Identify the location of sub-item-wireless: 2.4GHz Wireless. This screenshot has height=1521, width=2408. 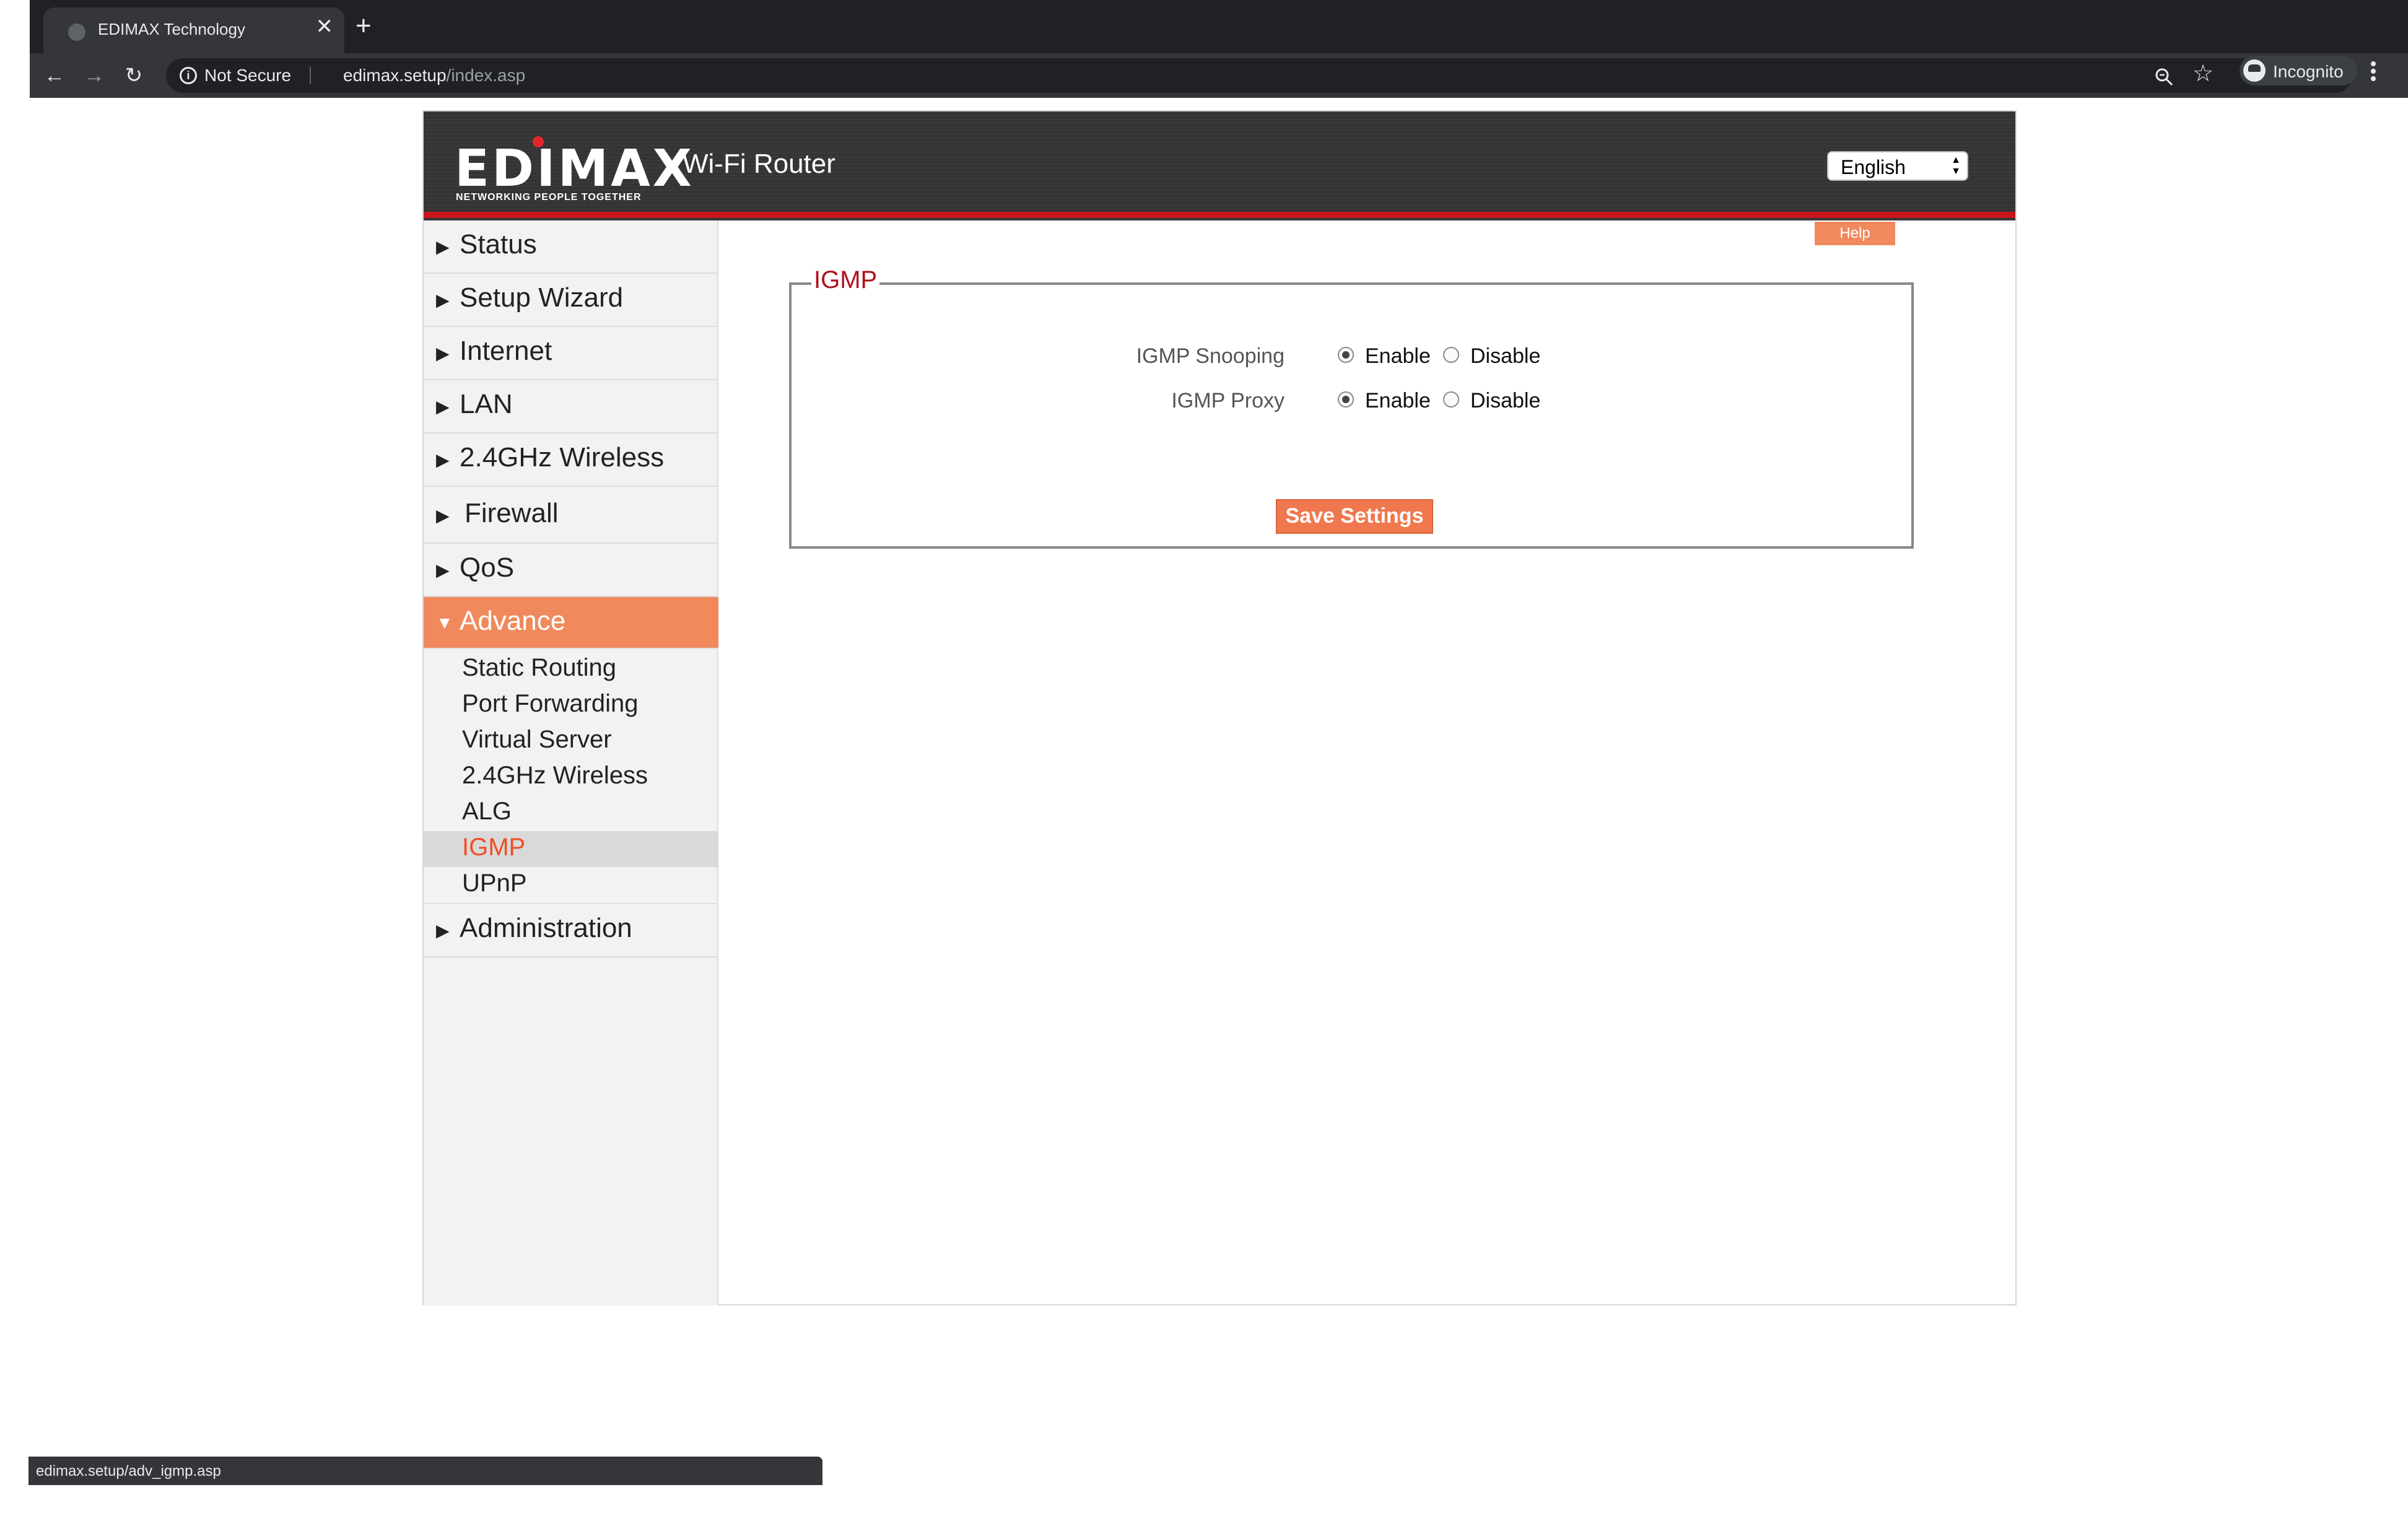
(571, 777).